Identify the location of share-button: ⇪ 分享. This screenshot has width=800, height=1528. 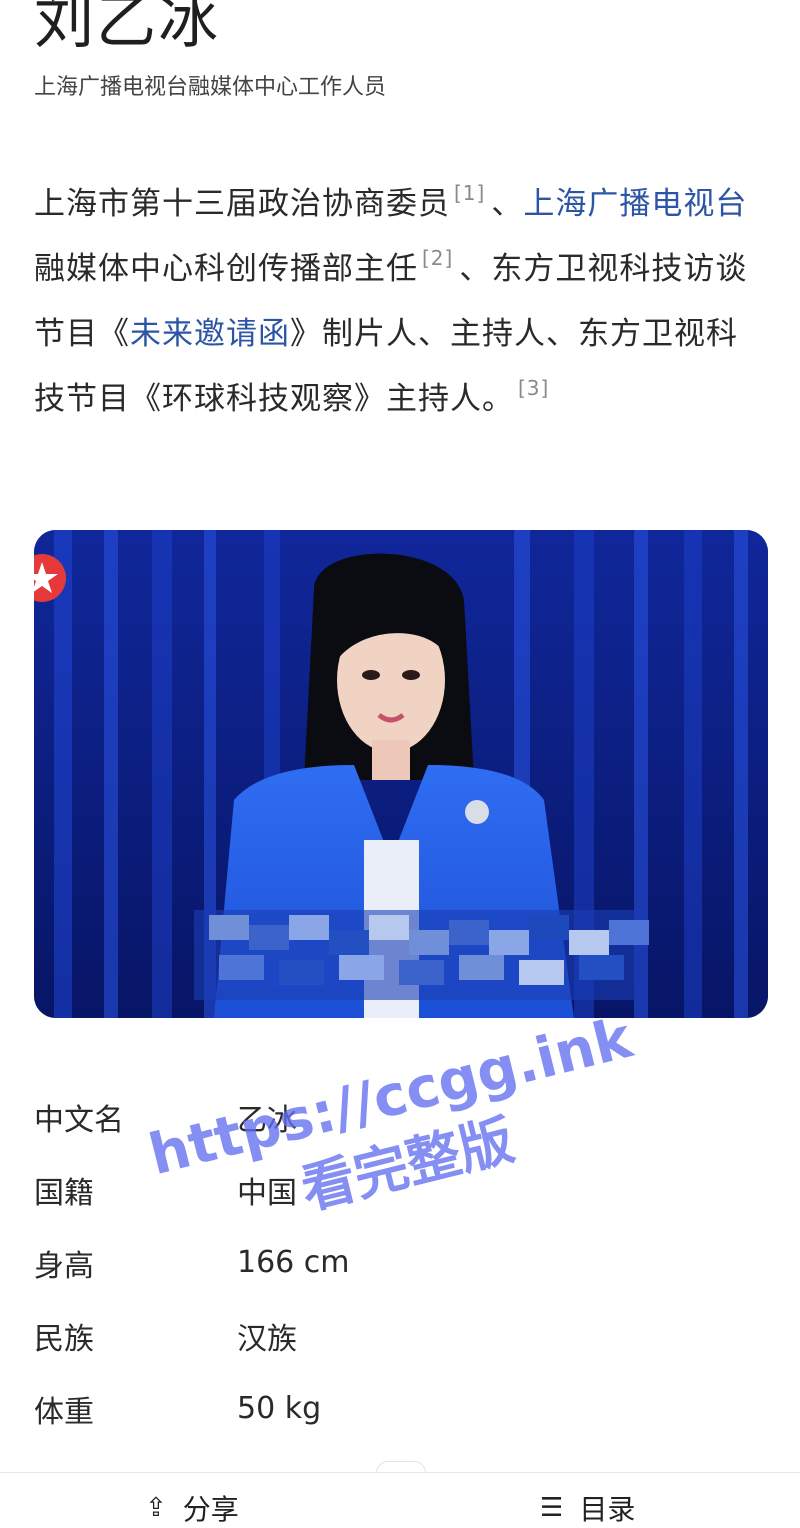
(192, 1509).